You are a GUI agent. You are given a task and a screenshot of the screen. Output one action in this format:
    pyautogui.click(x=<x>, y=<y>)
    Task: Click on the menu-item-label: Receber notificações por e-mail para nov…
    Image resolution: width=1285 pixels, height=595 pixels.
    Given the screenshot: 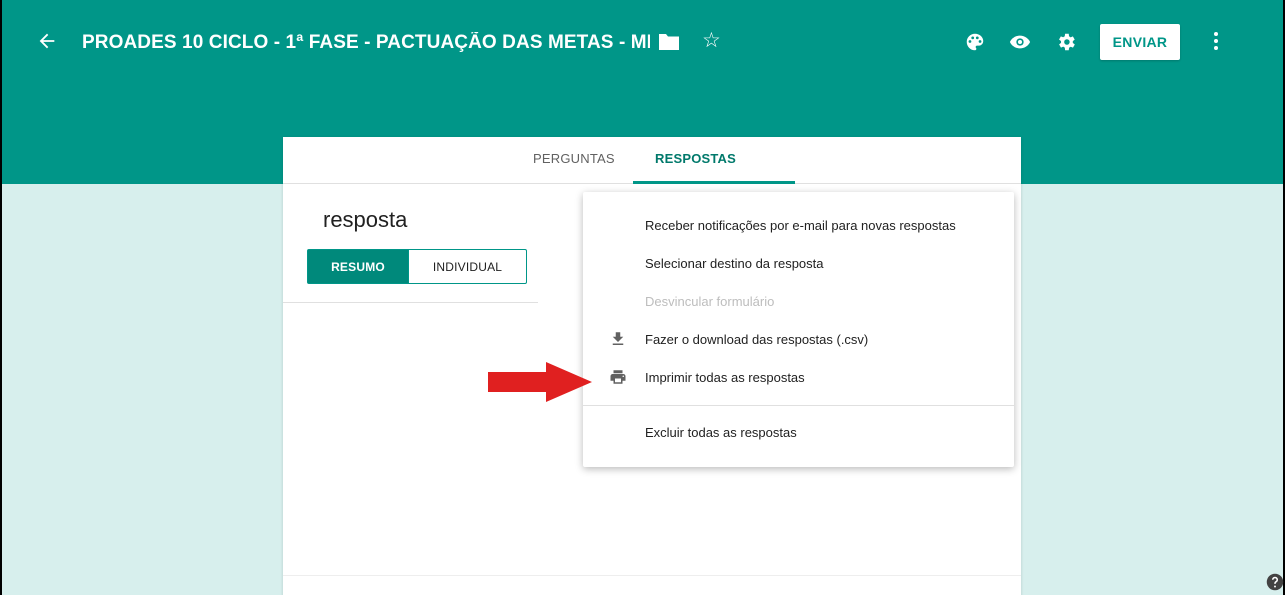 What is the action you would take?
    pyautogui.click(x=800, y=225)
    